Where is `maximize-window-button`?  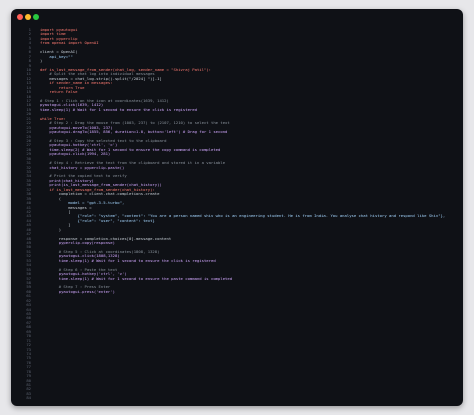 maximize-window-button is located at coordinates (36, 17).